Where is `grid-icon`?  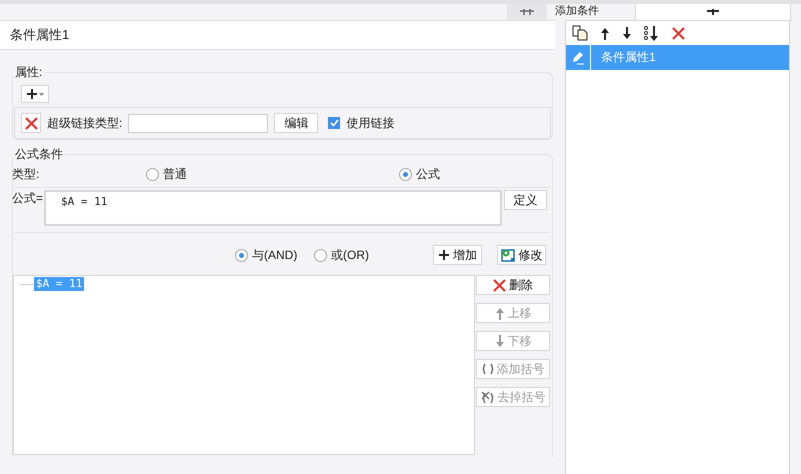 grid-icon is located at coordinates (527, 12).